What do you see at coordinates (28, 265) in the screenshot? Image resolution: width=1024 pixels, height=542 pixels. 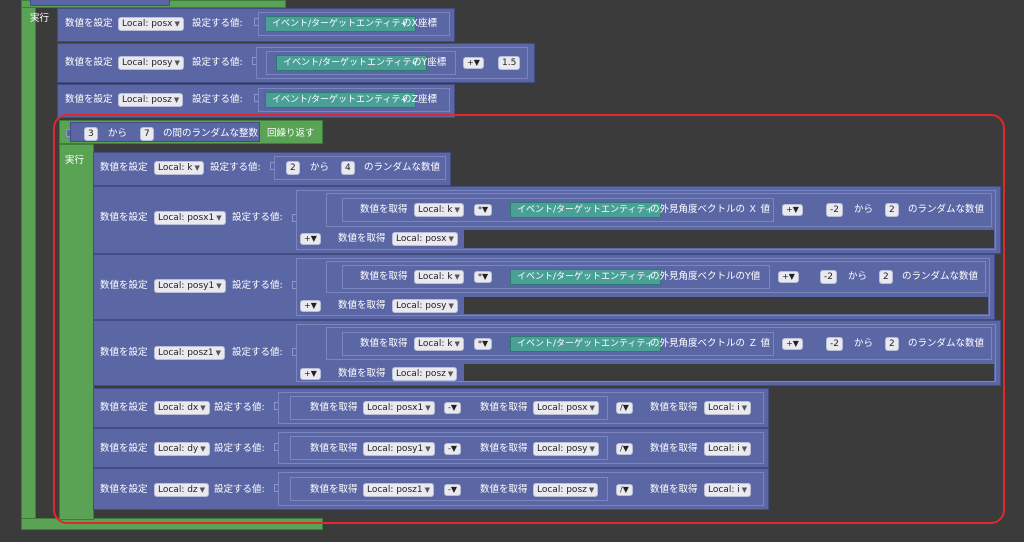 I see `outer-event-block` at bounding box center [28, 265].